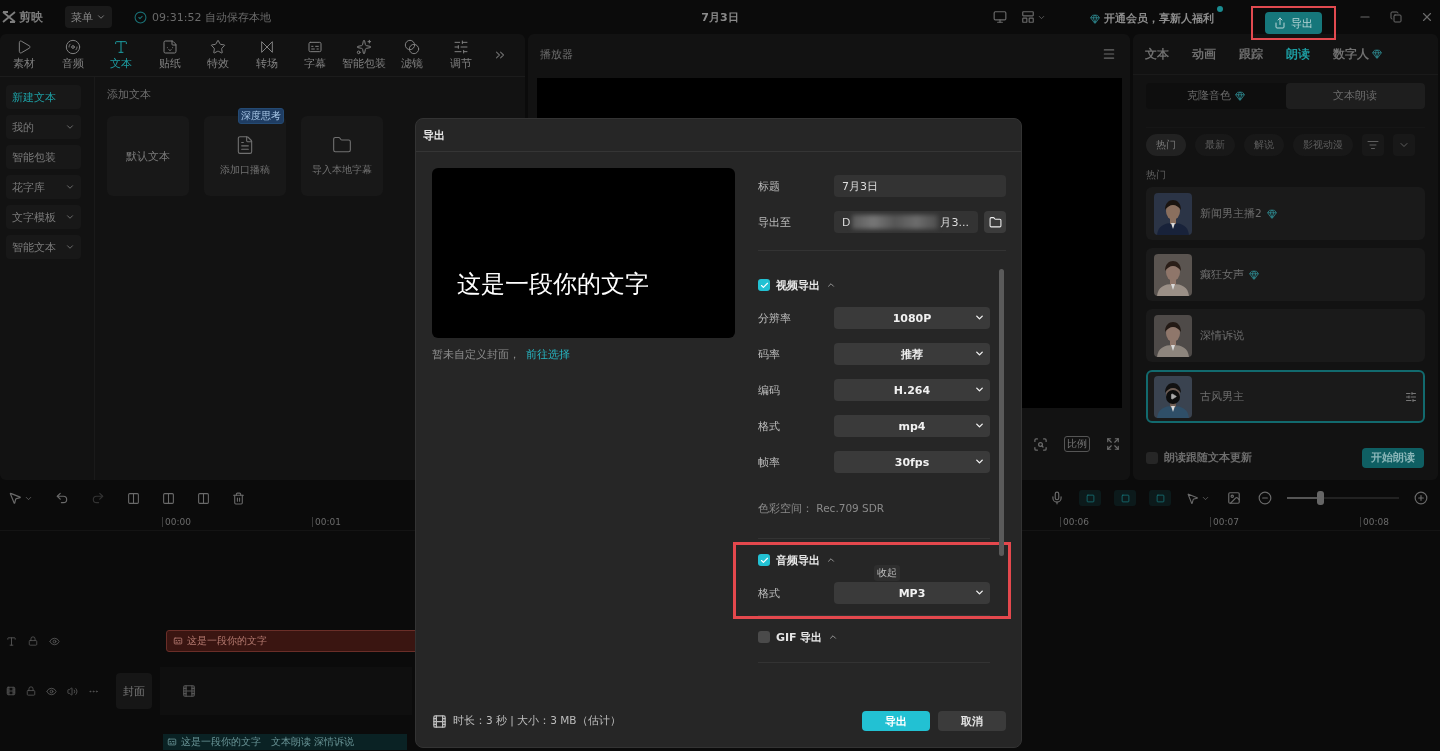 This screenshot has width=1440, height=751. I want to click on media-tab: 智能包装, so click(363, 55).